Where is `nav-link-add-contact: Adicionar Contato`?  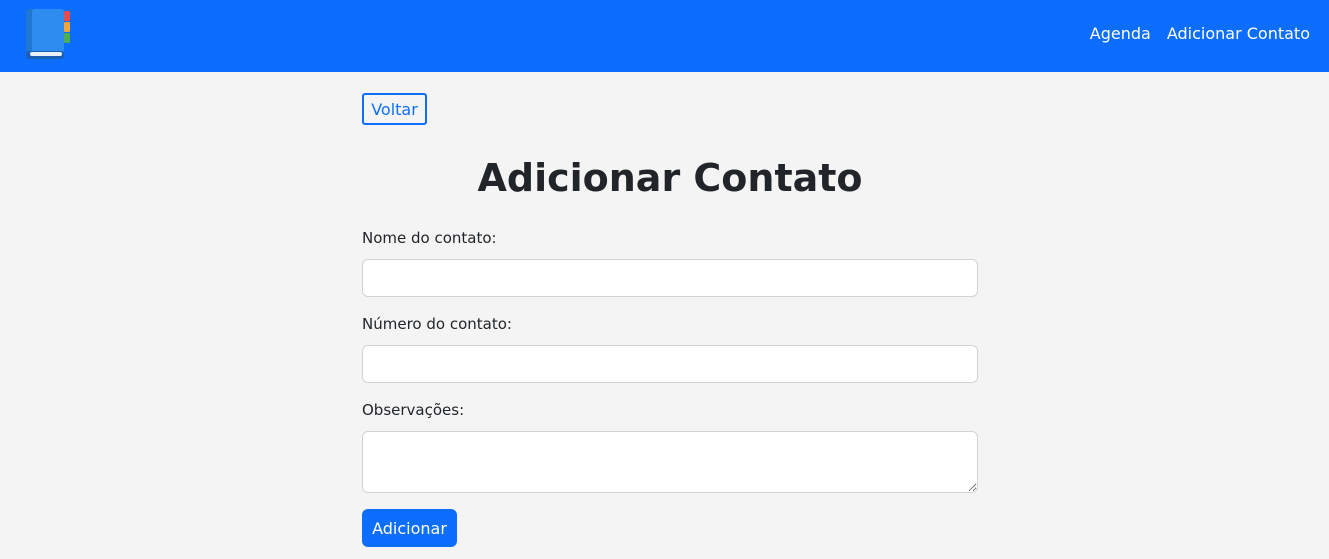
nav-link-add-contact: Adicionar Contato is located at coordinates (1238, 34).